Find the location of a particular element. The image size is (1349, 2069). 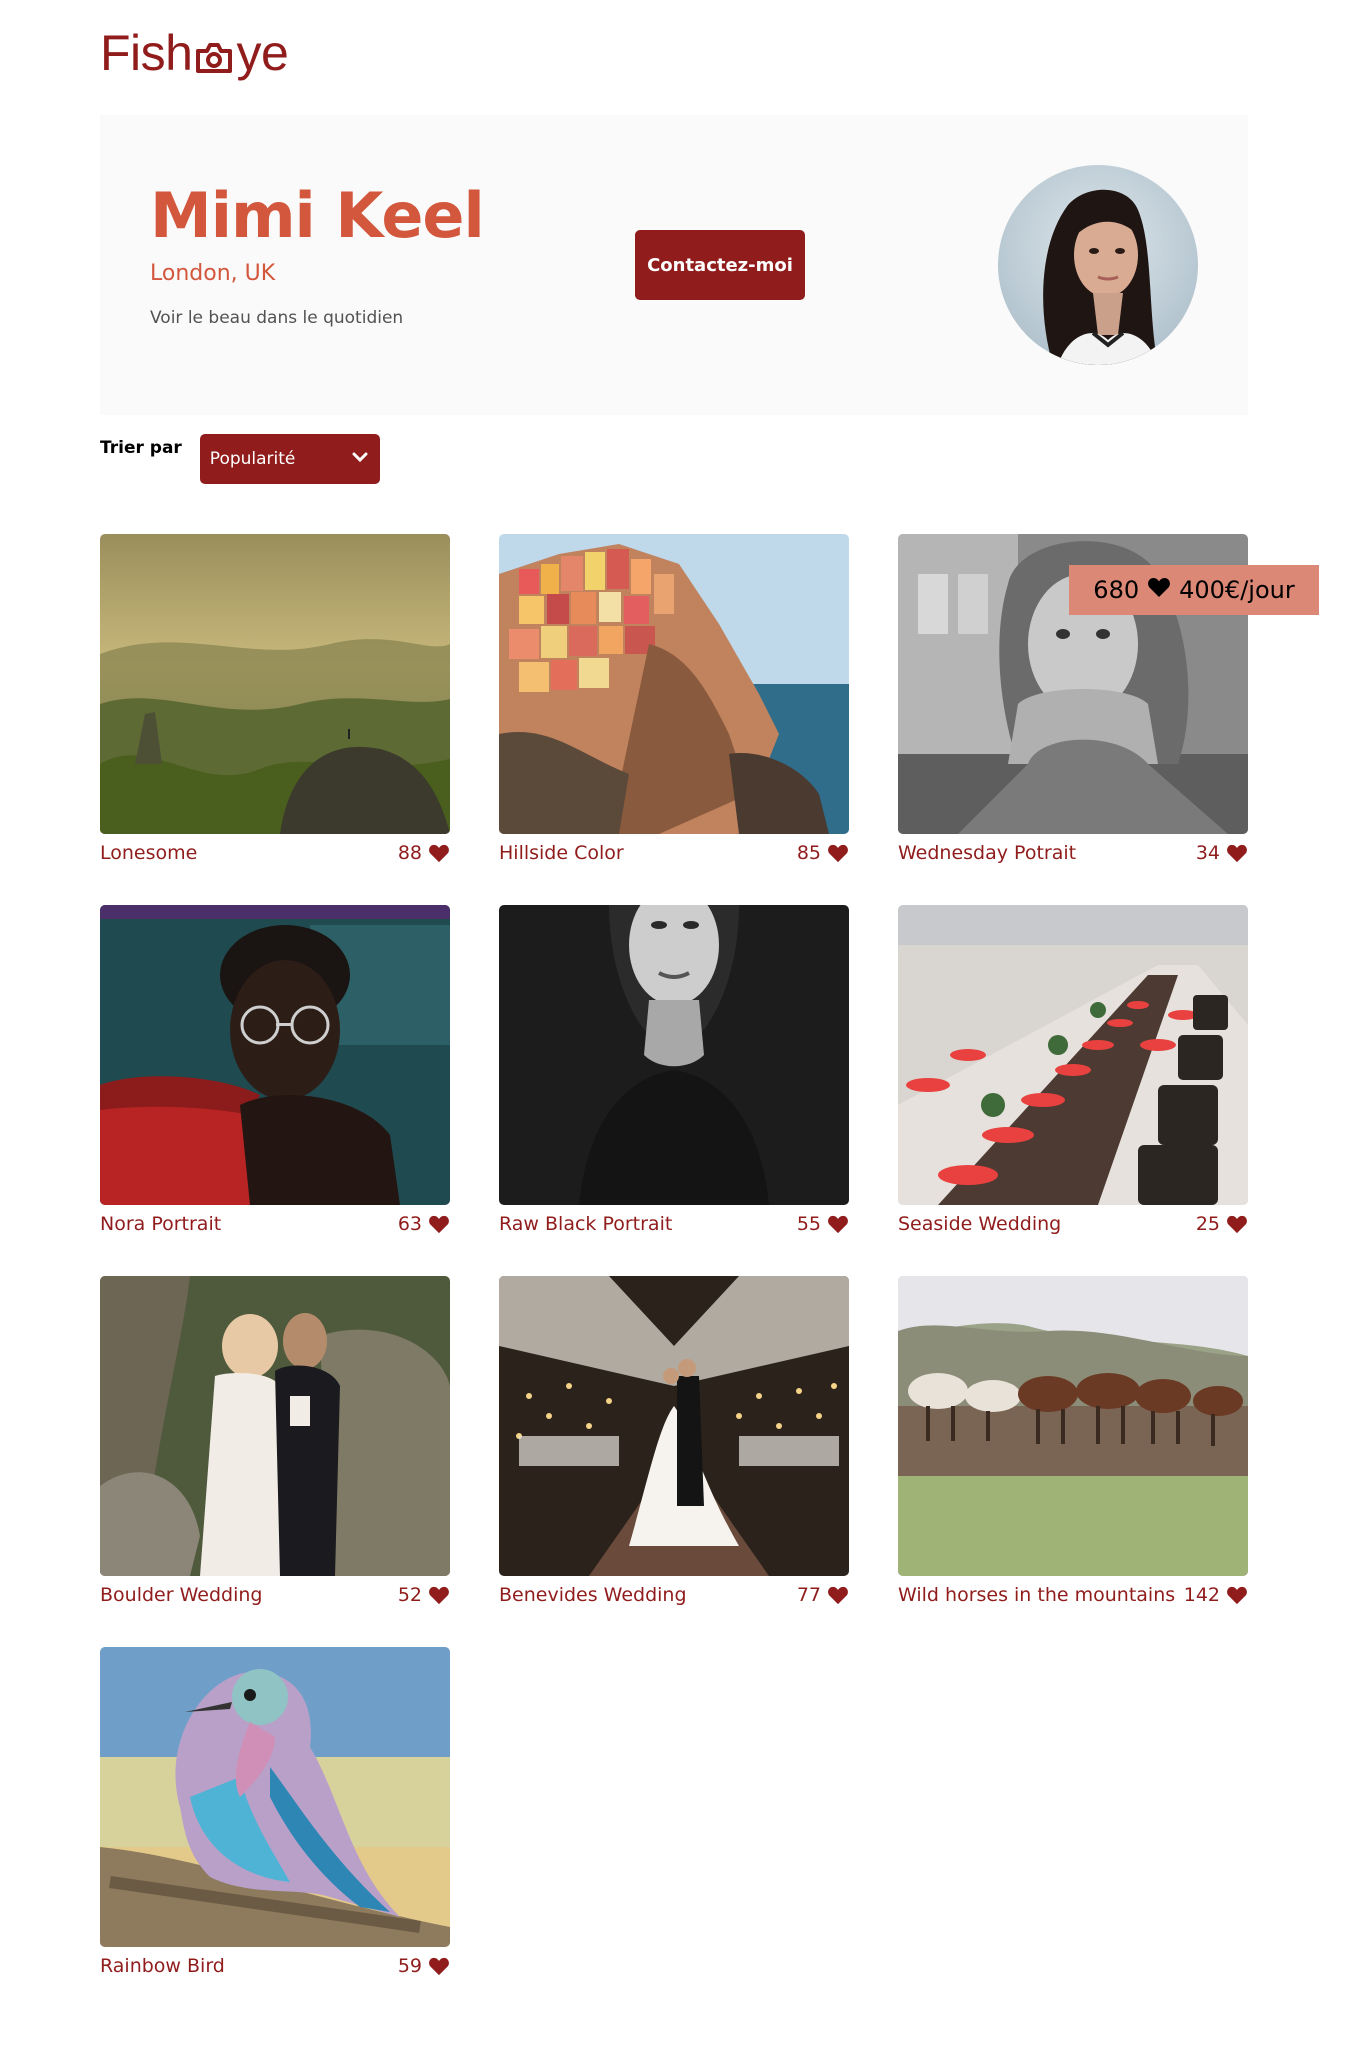

media-info: Boulder Wedding 52 is located at coordinates (275, 1595).